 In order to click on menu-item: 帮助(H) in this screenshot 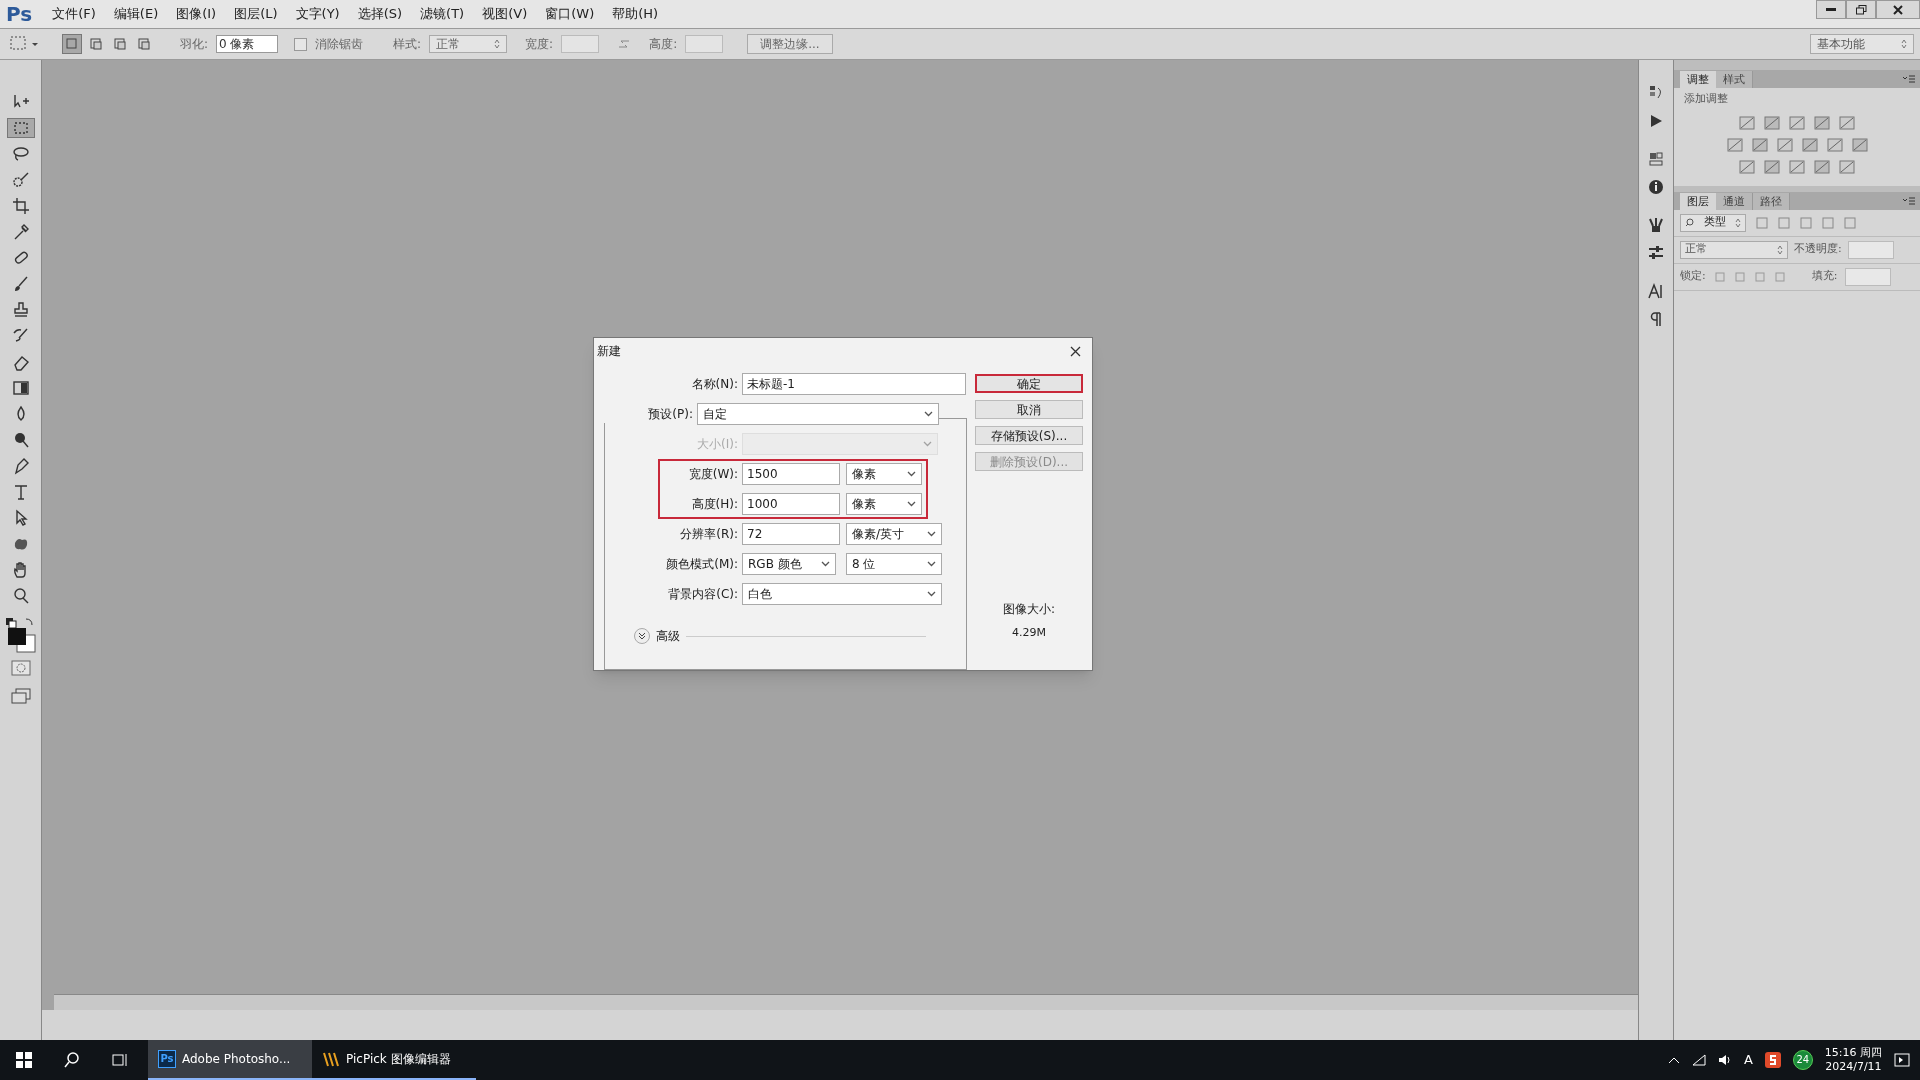, I will do `click(635, 14)`.